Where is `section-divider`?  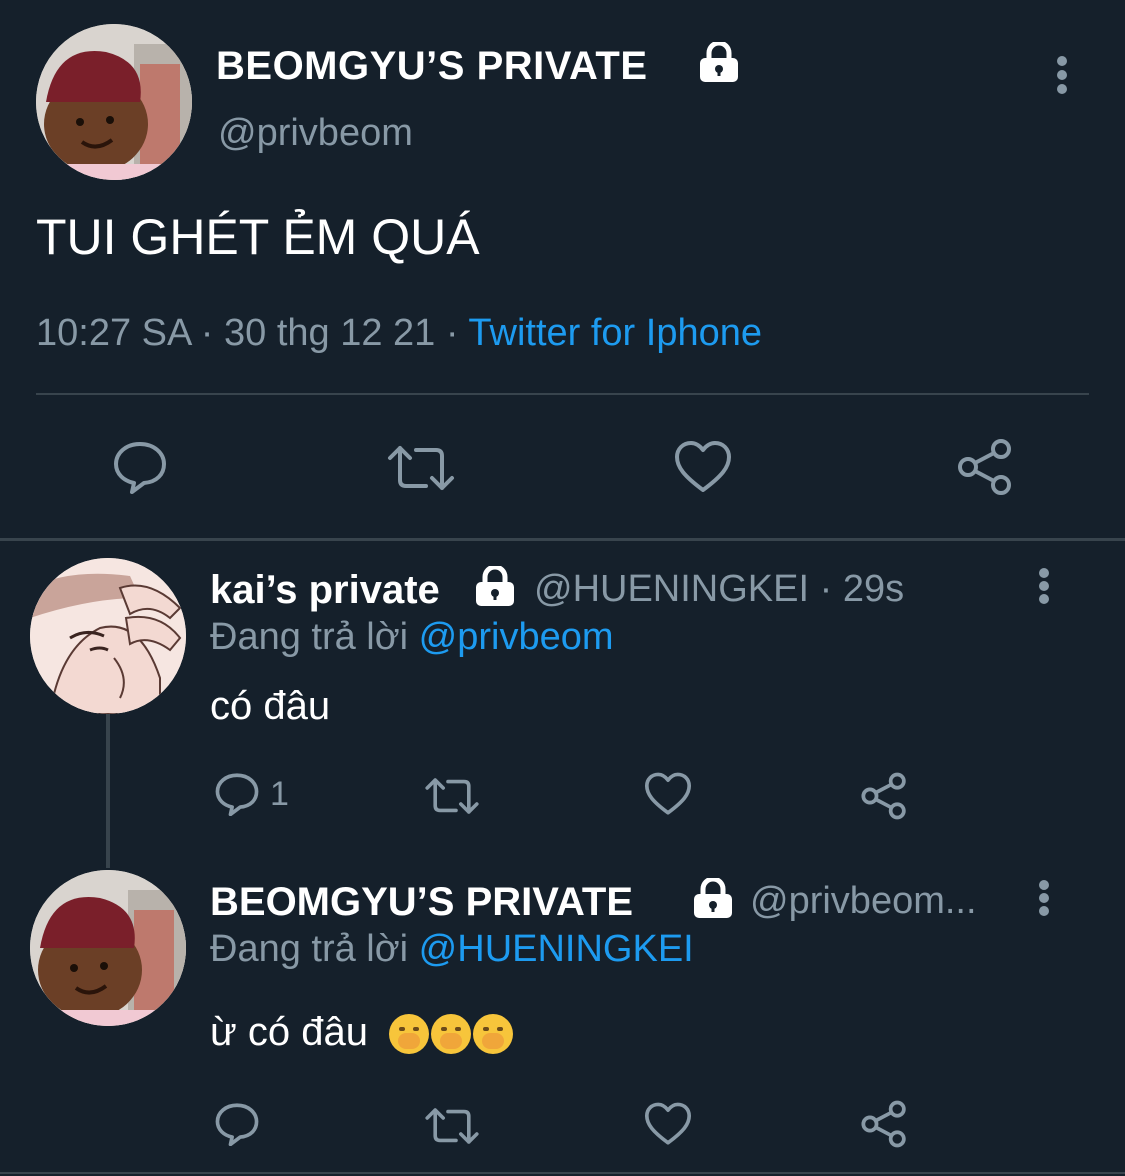 section-divider is located at coordinates (562, 539).